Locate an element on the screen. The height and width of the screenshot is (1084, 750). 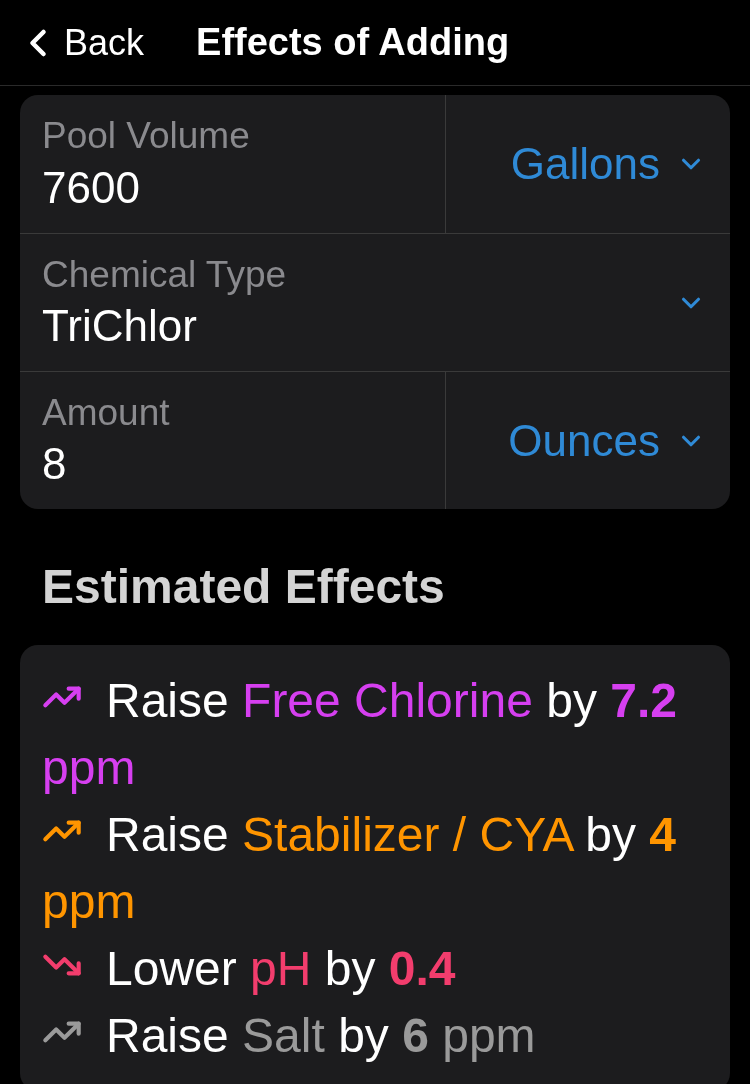
page-title: Effects of Adding is located at coordinates (353, 42).